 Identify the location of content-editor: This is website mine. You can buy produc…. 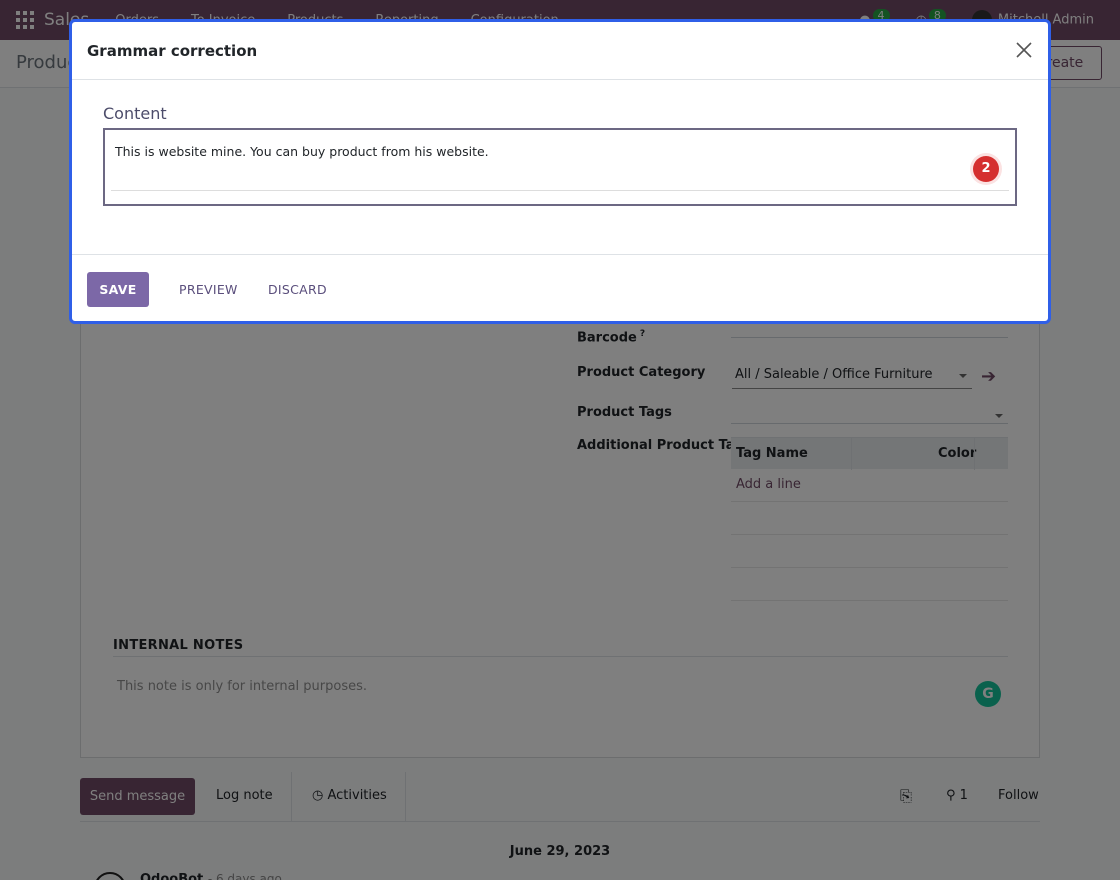
(560, 167).